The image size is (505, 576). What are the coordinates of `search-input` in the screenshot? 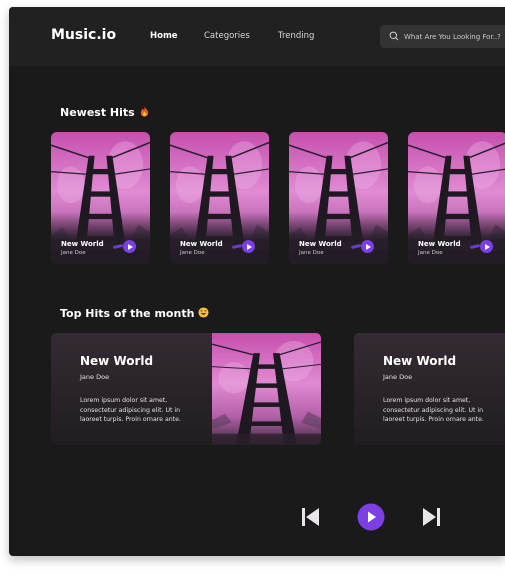 It's located at (454, 36).